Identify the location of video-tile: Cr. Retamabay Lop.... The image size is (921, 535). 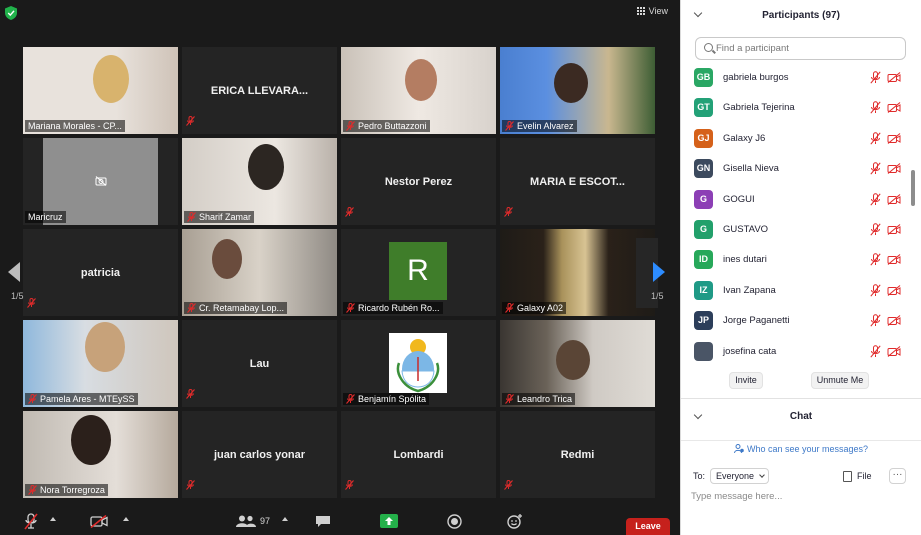
(259, 272).